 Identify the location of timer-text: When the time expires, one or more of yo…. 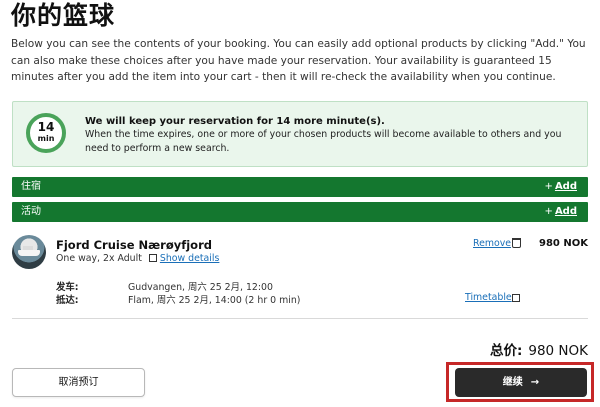
(323, 141).